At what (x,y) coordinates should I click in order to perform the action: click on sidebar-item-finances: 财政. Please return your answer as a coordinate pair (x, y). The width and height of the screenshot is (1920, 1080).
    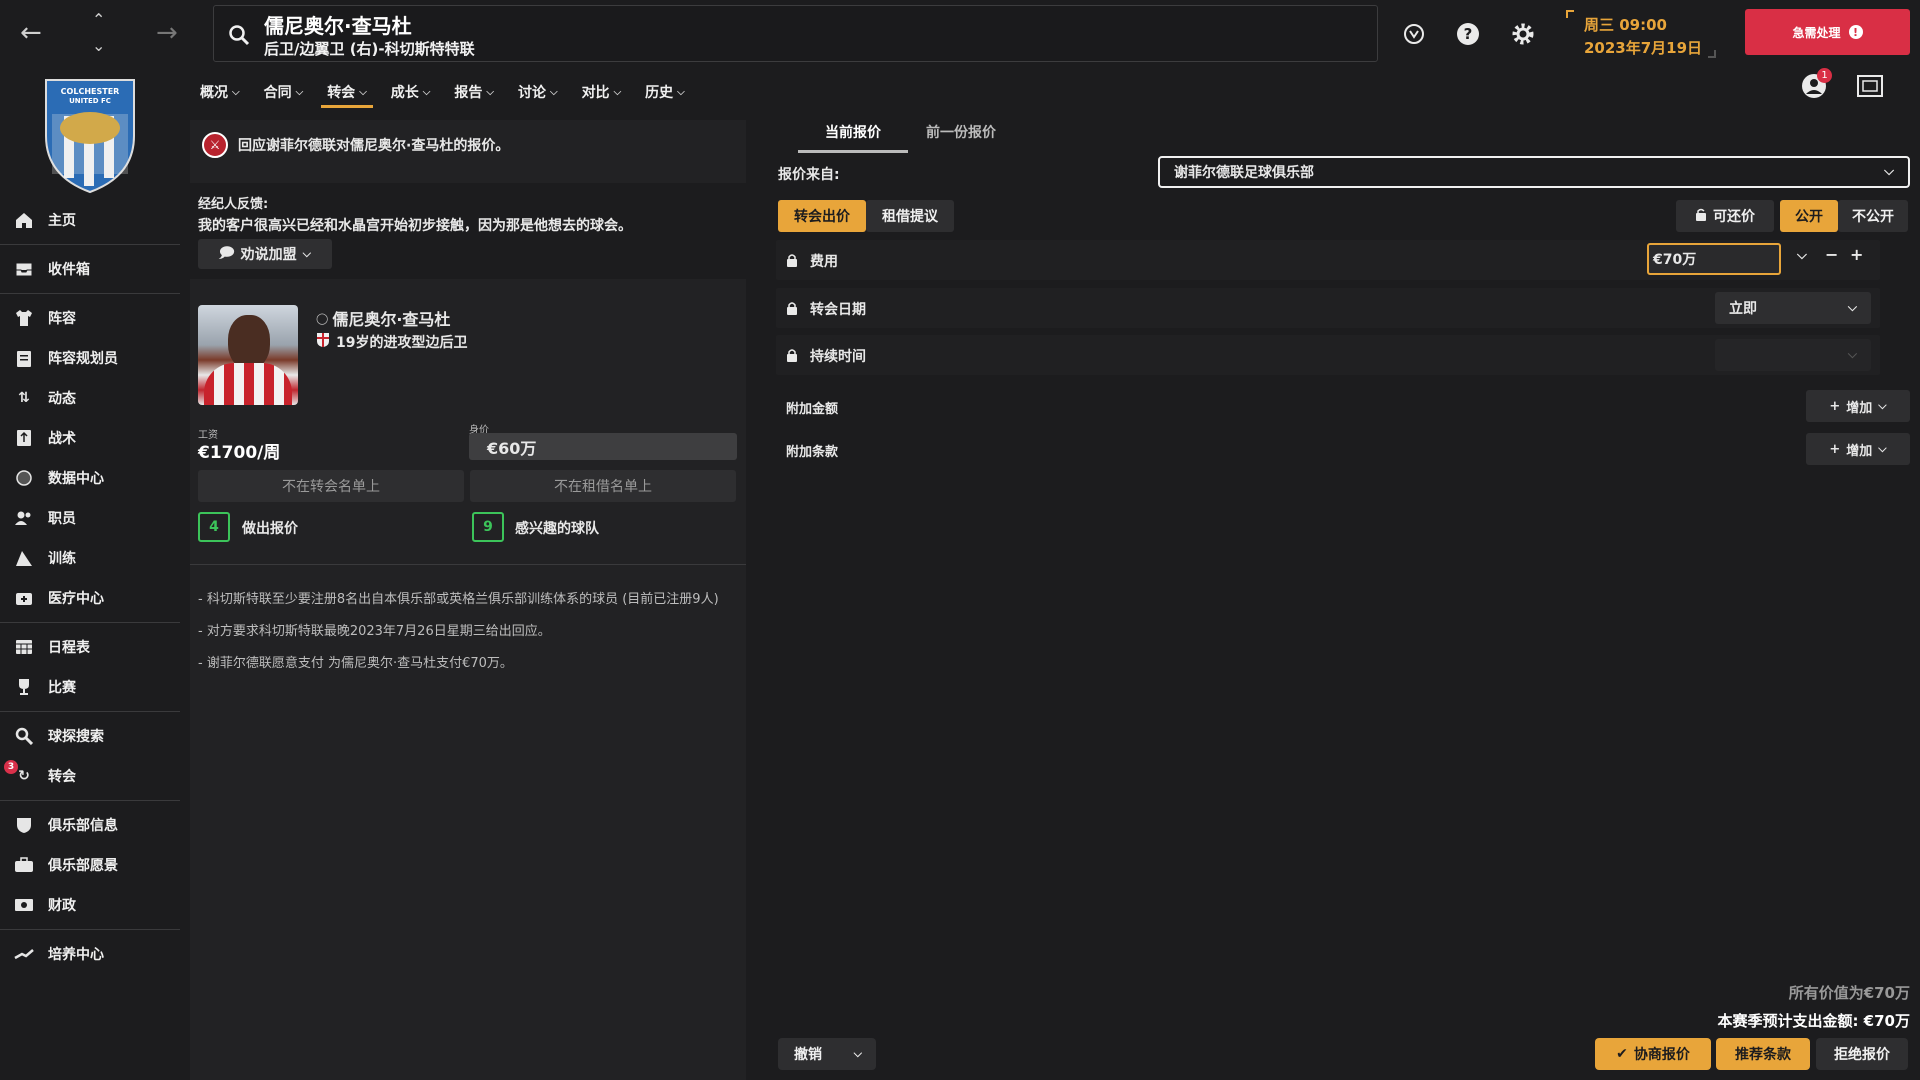
    Looking at the image, I should click on (91, 905).